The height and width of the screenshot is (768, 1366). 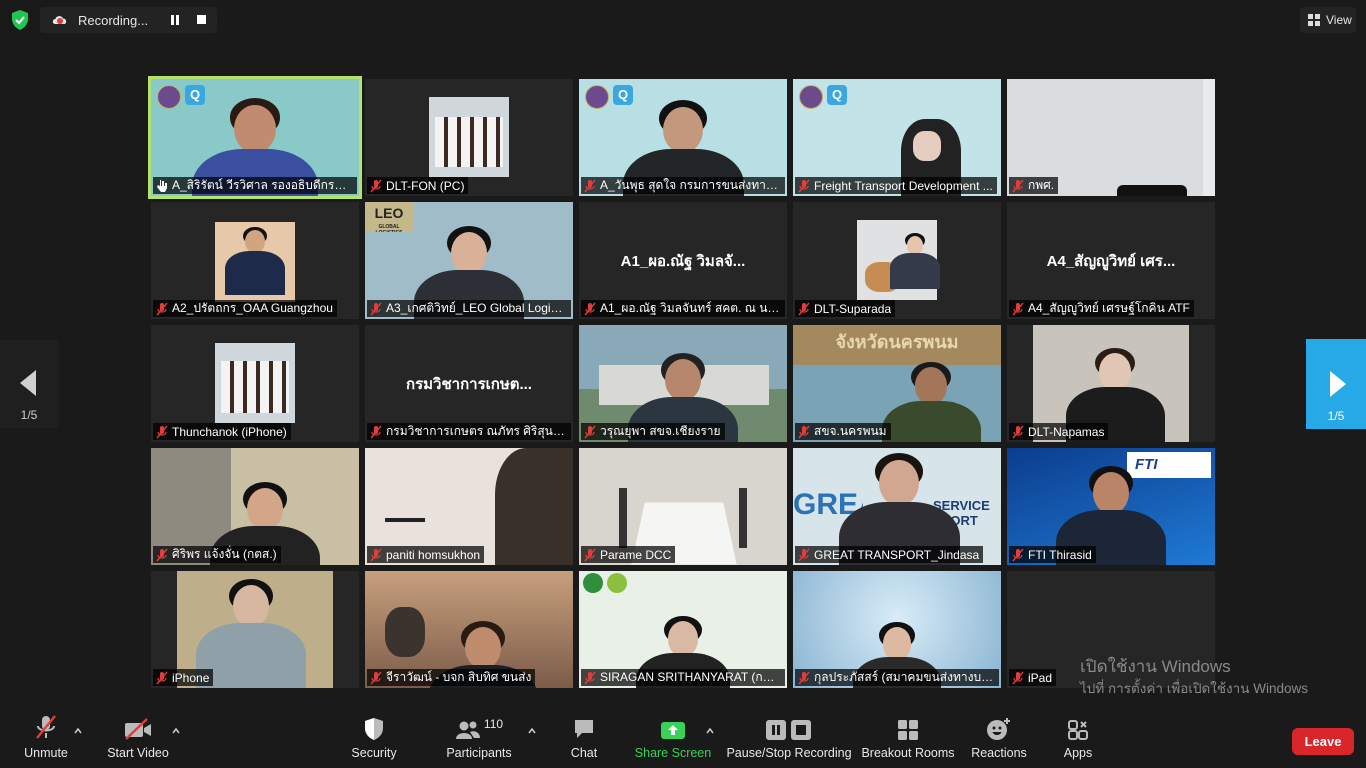 I want to click on participants-button: 110 Participants, so click(x=479, y=738).